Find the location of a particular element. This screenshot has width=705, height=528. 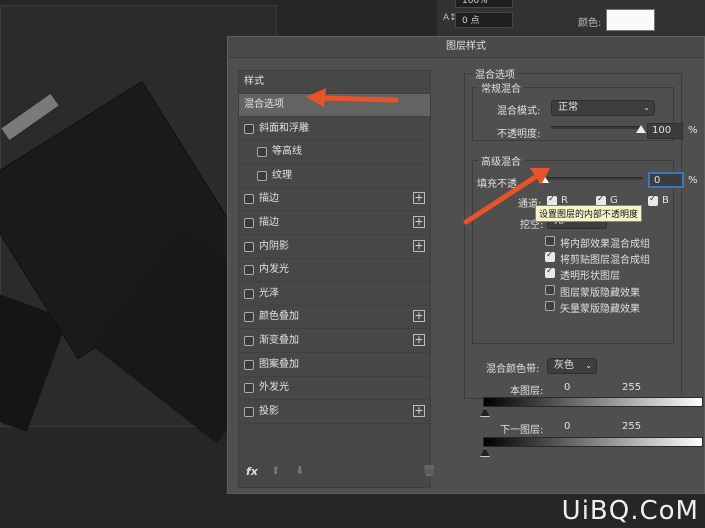

arrow-to-blending-options is located at coordinates (352, 97).